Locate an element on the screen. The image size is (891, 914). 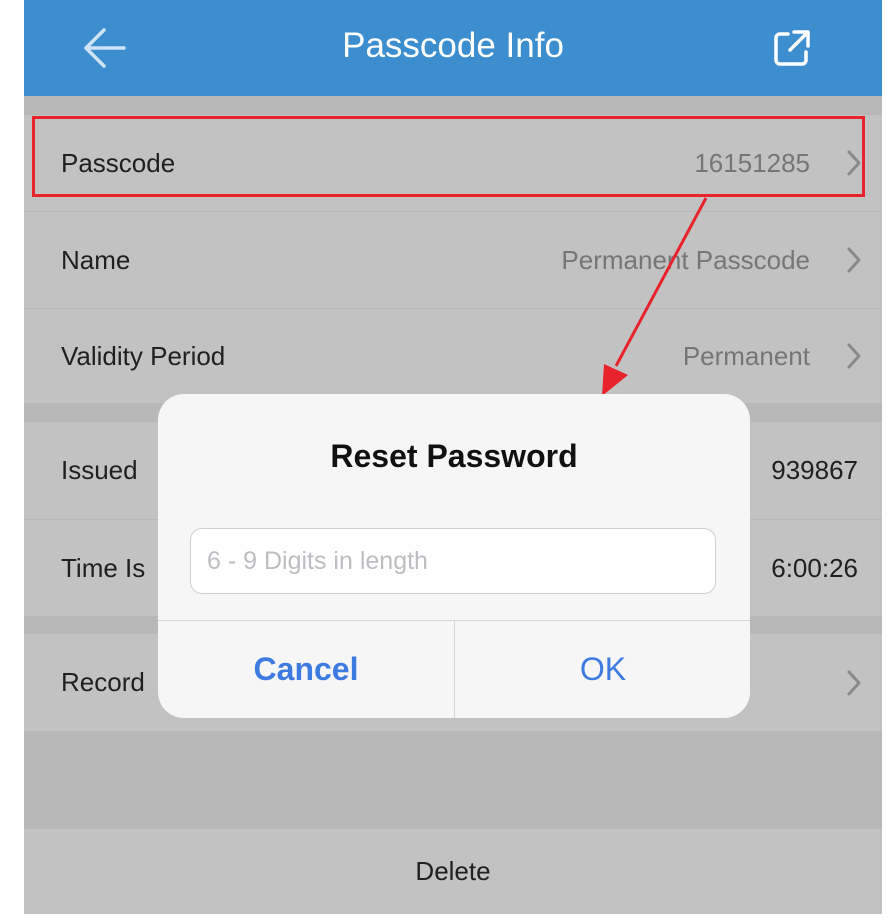
page-title: Passcode Info is located at coordinates (453, 45).